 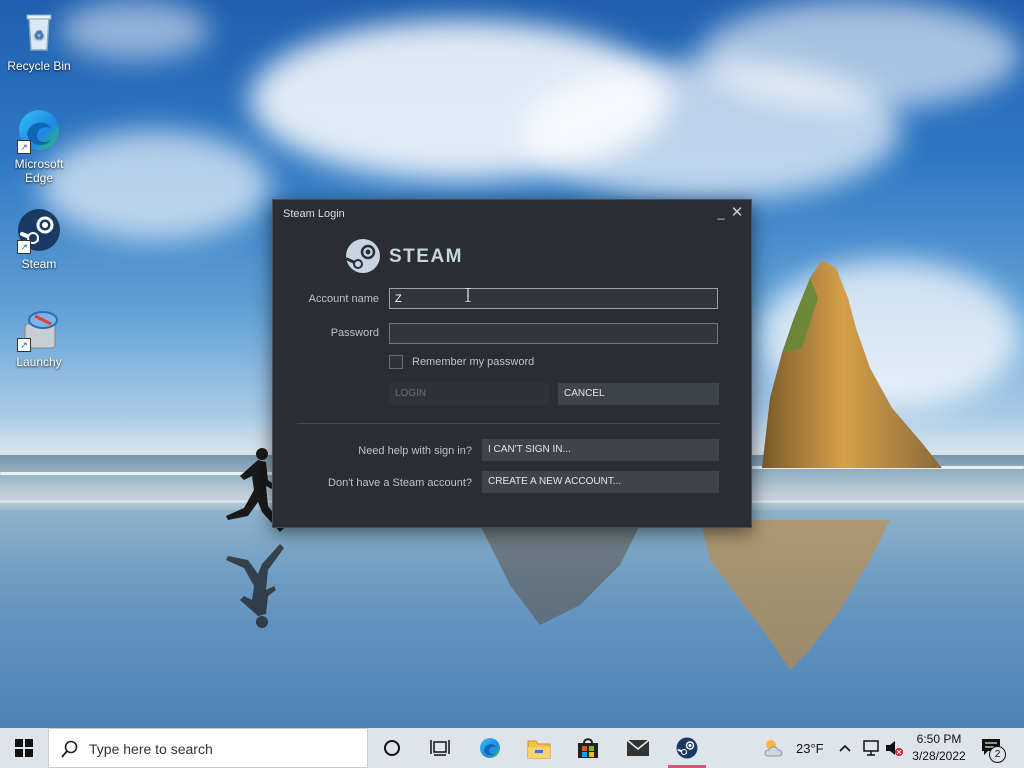 I want to click on task-view-icon, so click(x=440, y=748).